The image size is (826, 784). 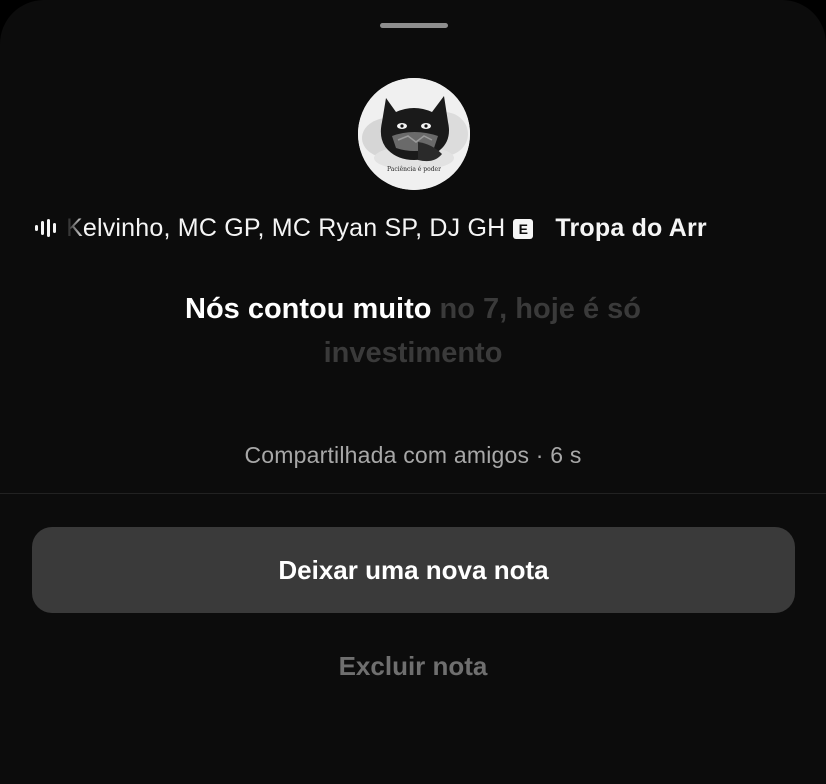 What do you see at coordinates (414, 169) in the screenshot?
I see `avatar-caption: Paciência é poder` at bounding box center [414, 169].